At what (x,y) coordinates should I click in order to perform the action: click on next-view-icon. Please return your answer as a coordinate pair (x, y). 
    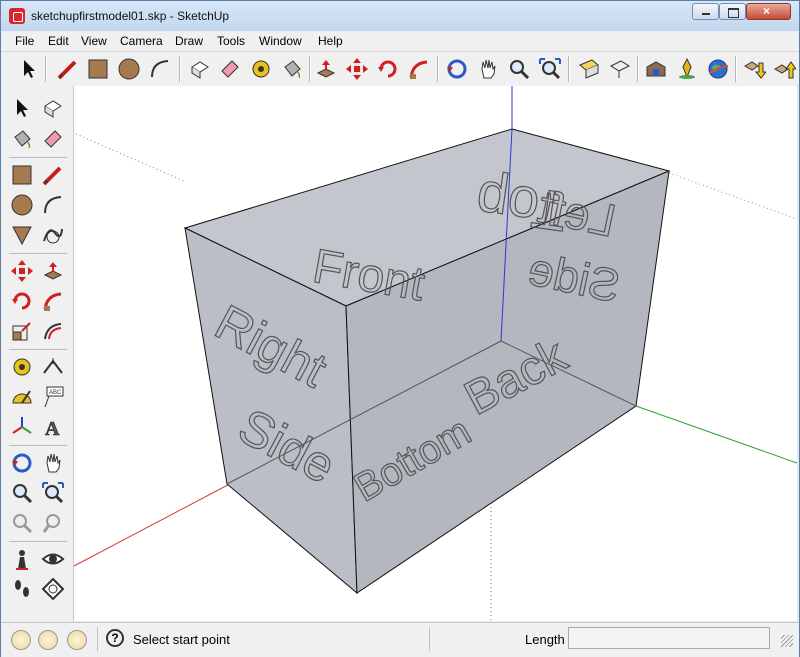
    Looking at the image, I should click on (53, 523).